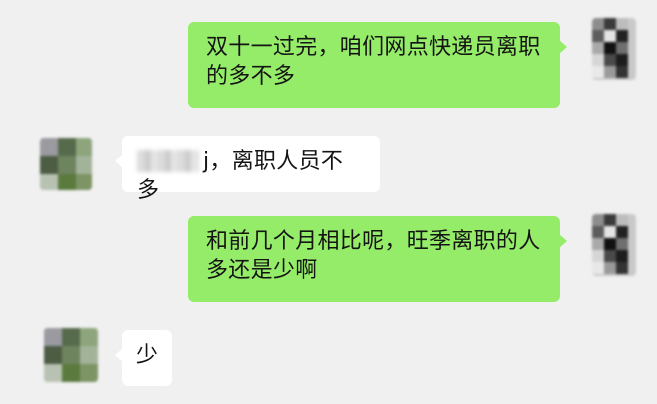 This screenshot has width=657, height=404. Describe the element at coordinates (251, 76) in the screenshot. I see `message-text-line: 的多不多` at that location.